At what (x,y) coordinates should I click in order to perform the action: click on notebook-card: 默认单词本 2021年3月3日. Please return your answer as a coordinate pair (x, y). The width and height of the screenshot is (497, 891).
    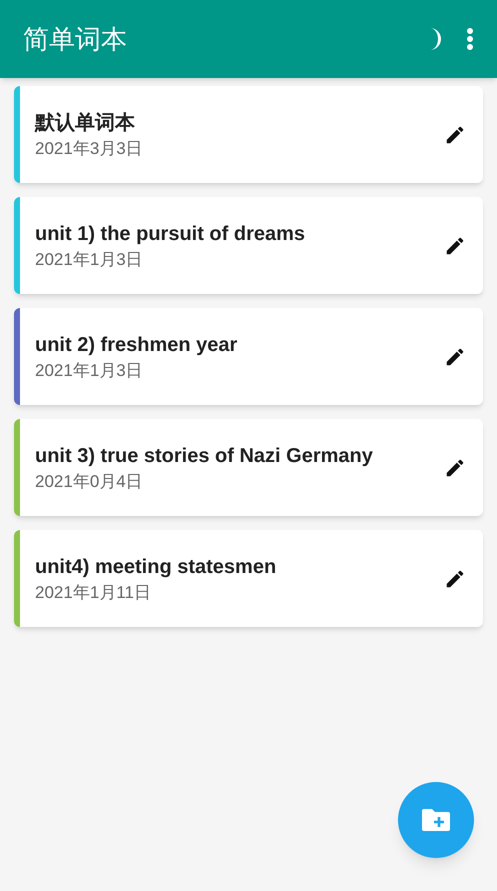
    Looking at the image, I should click on (248, 134).